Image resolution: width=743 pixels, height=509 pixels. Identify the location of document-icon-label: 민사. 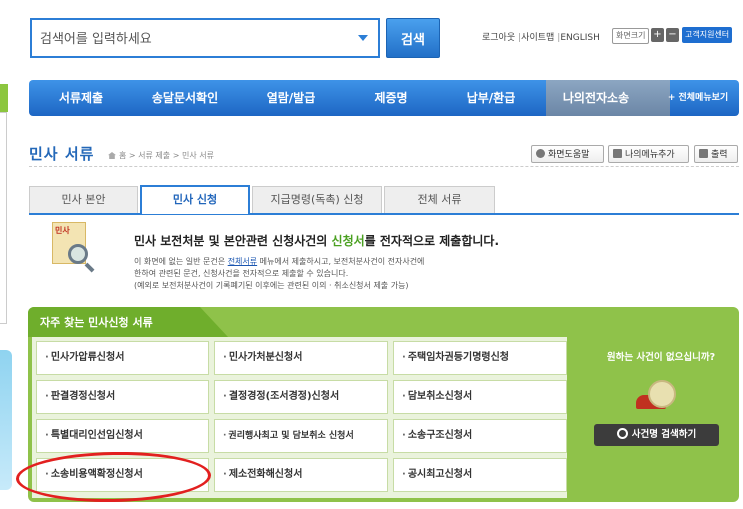
(62, 230).